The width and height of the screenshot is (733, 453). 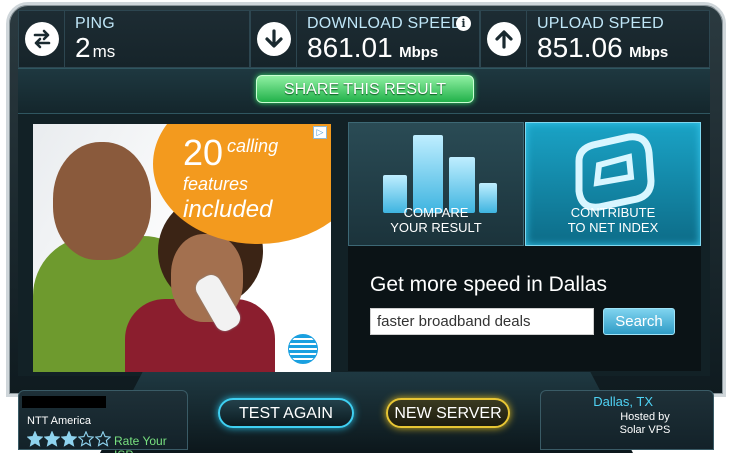 What do you see at coordinates (649, 52) in the screenshot?
I see `upload-unit: Mbps` at bounding box center [649, 52].